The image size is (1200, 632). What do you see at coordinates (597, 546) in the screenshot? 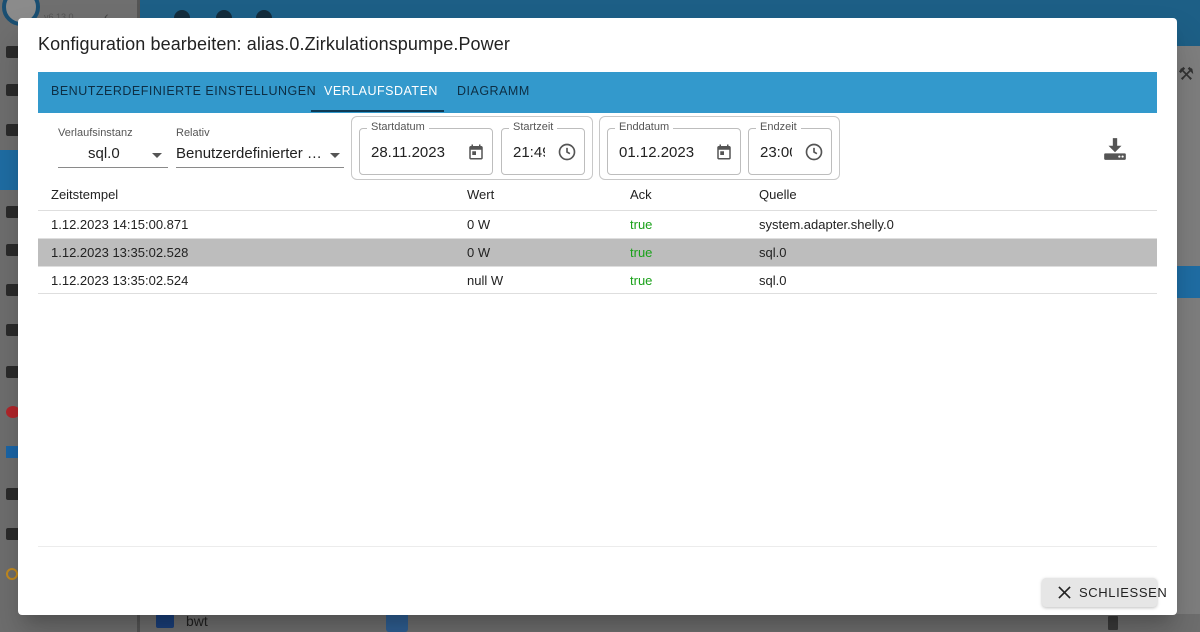
I see `table-bottom-divider` at bounding box center [597, 546].